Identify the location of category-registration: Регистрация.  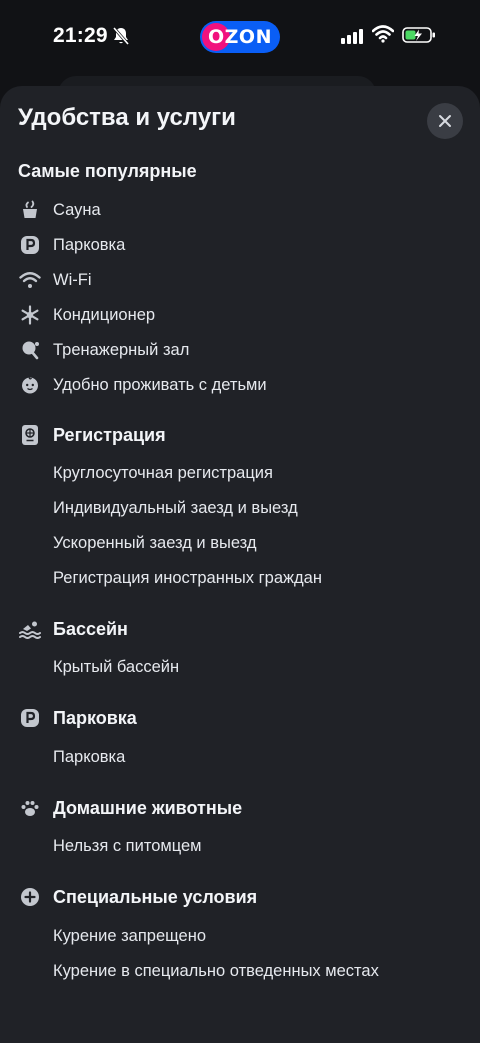
(238, 435).